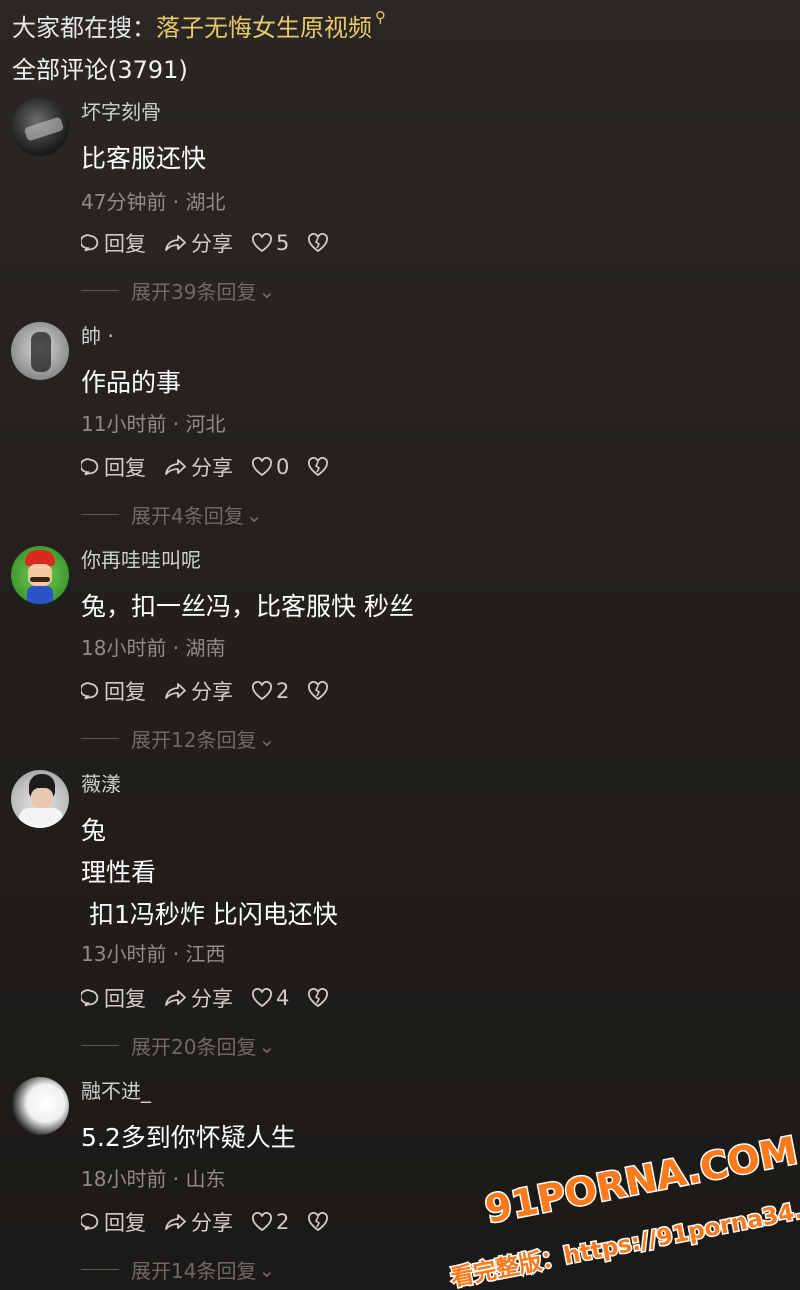 The width and height of the screenshot is (800, 1290). I want to click on comment-text: 兔 理性看 扣1冯秒炸 比闪电还快, so click(209, 873).